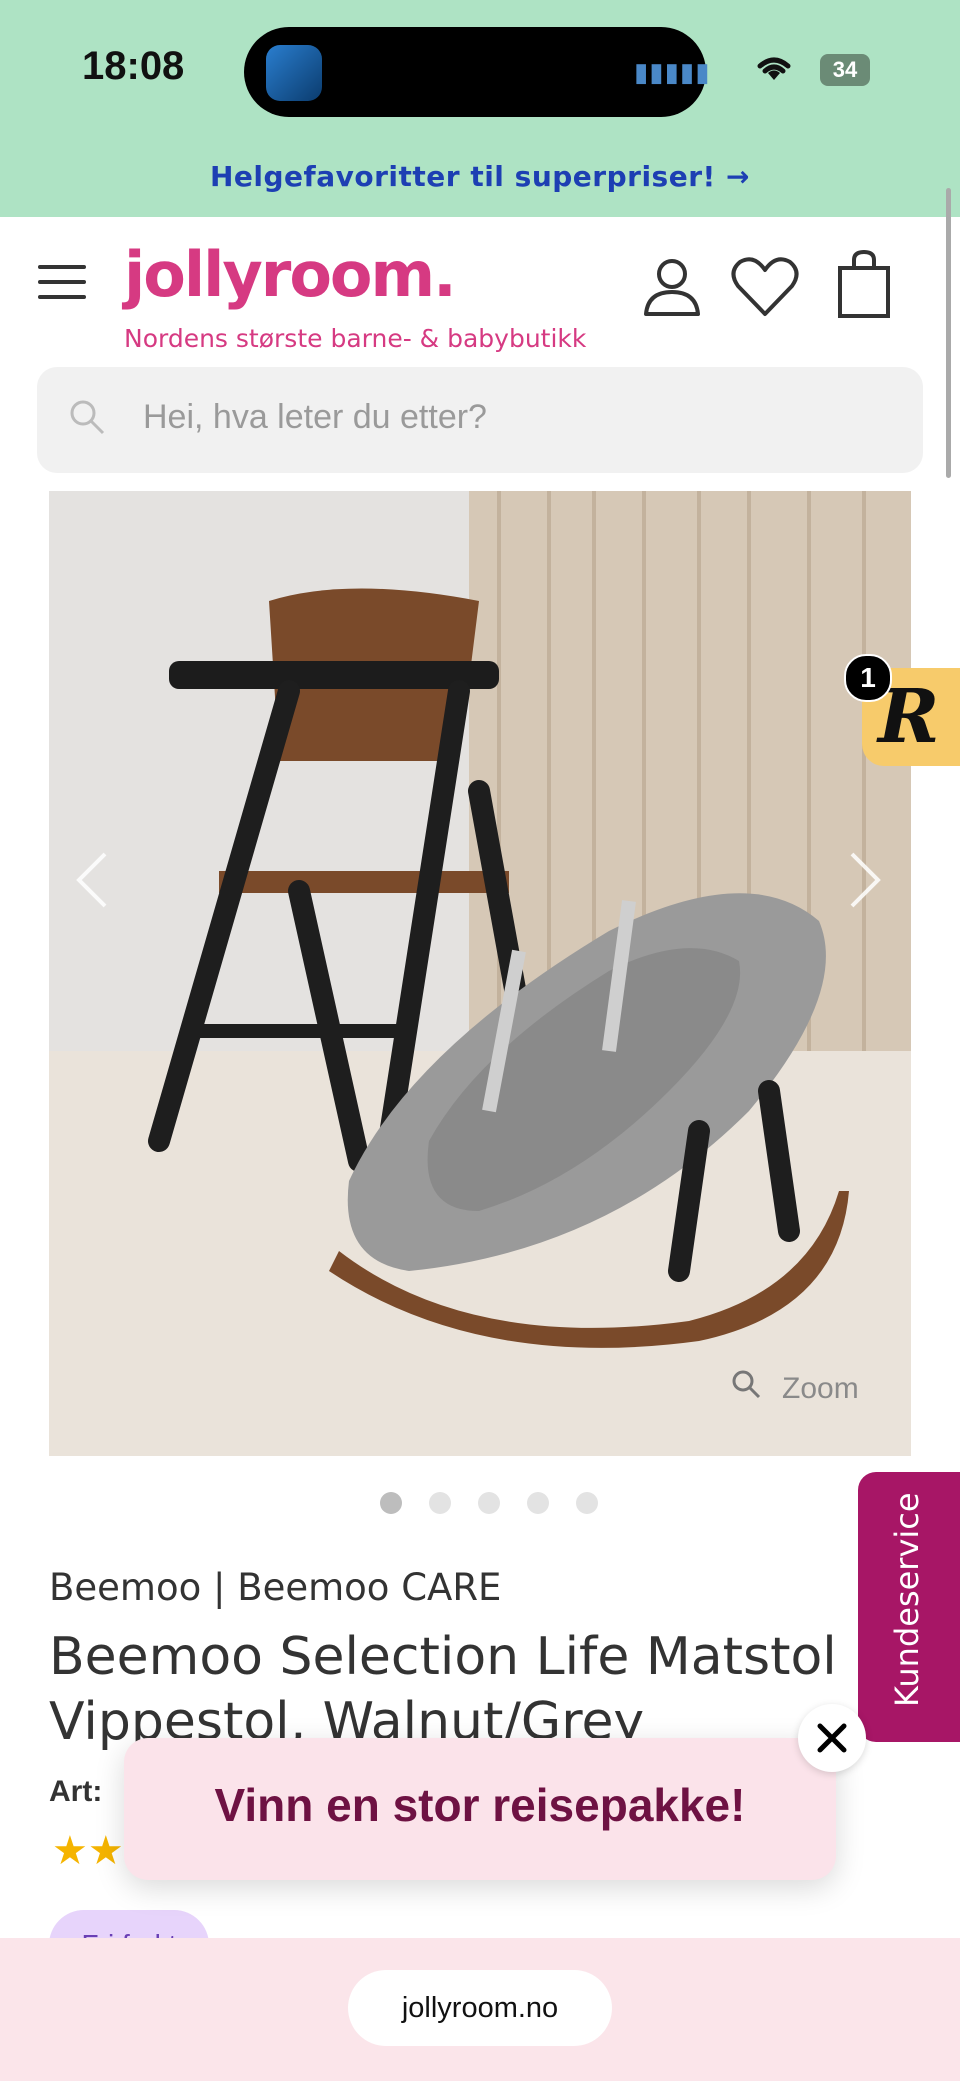 The width and height of the screenshot is (960, 2081). I want to click on search-icon, so click(87, 417).